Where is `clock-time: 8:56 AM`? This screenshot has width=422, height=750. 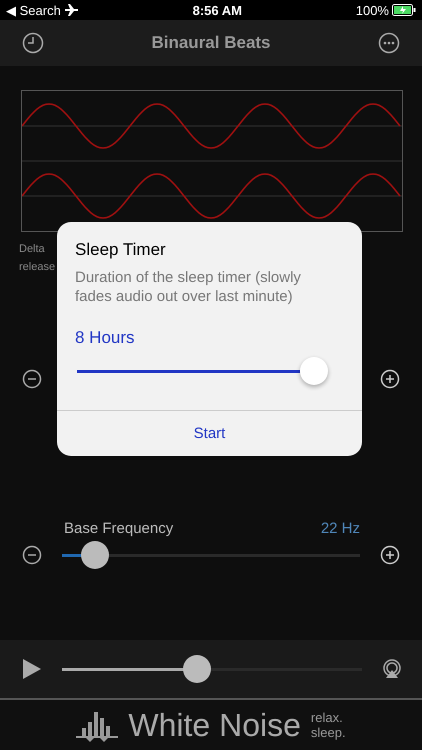
clock-time: 8:56 AM is located at coordinates (217, 10).